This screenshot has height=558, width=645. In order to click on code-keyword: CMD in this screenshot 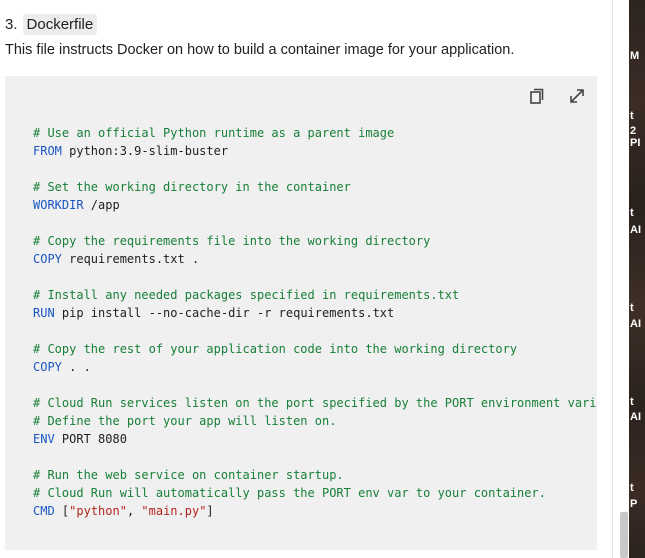, I will do `click(44, 511)`.